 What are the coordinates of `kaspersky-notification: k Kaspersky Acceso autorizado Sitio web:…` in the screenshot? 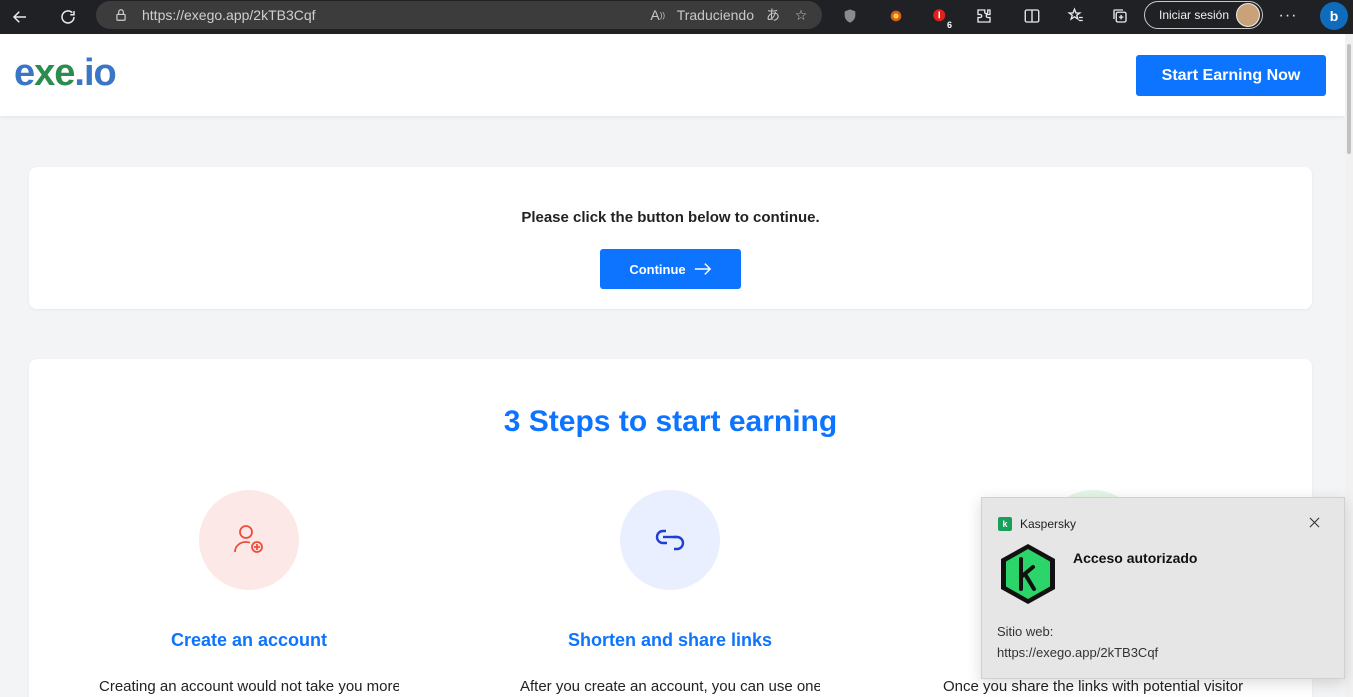 It's located at (1163, 588).